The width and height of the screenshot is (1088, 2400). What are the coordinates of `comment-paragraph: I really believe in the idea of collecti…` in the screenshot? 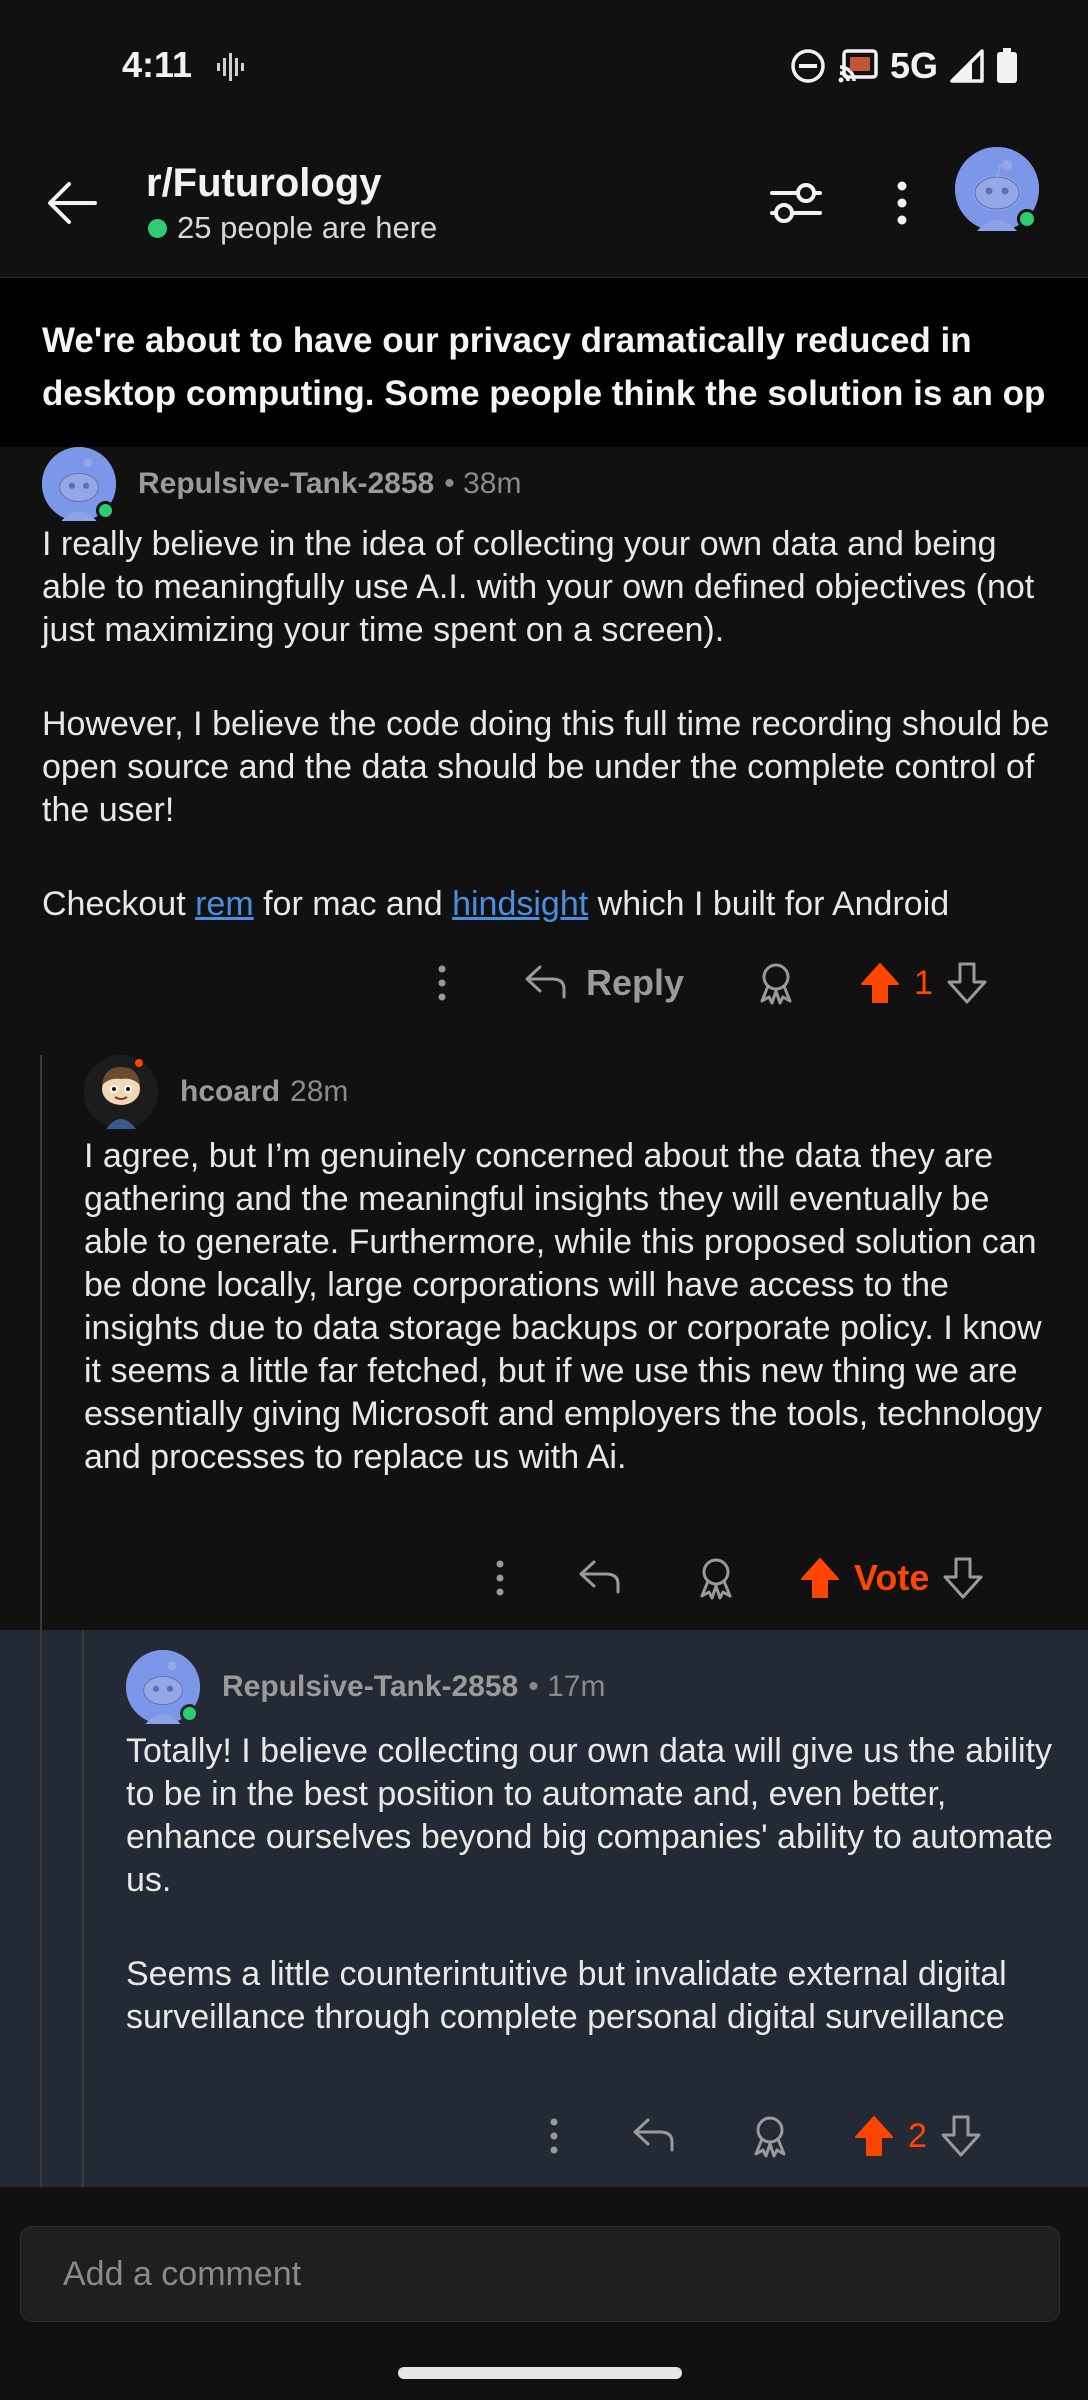 It's located at (538, 587).